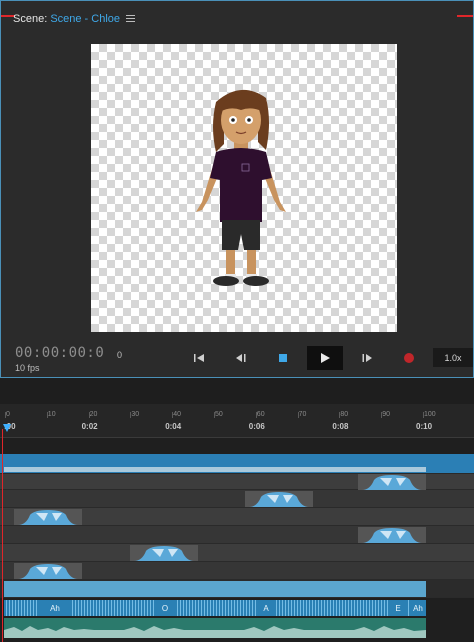 This screenshot has height=642, width=474. I want to click on viseme-label: E, so click(398, 608).